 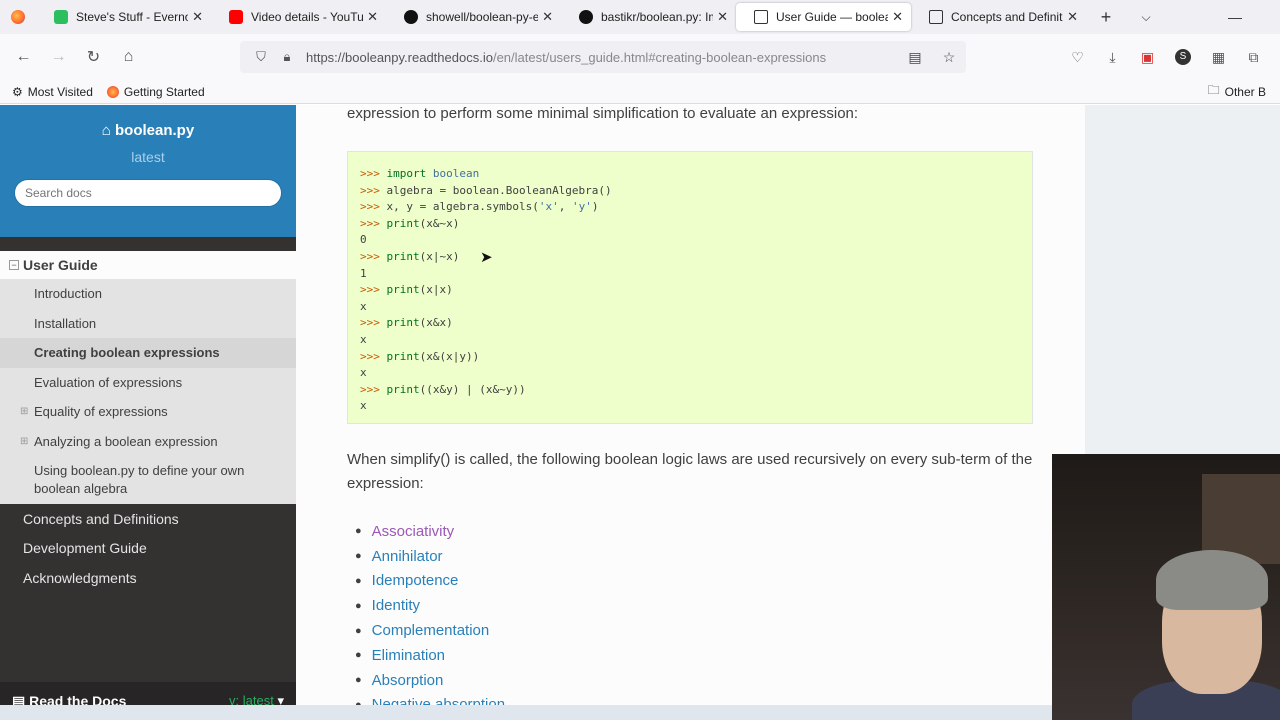 I want to click on project-name: boolean.py, so click(x=155, y=130).